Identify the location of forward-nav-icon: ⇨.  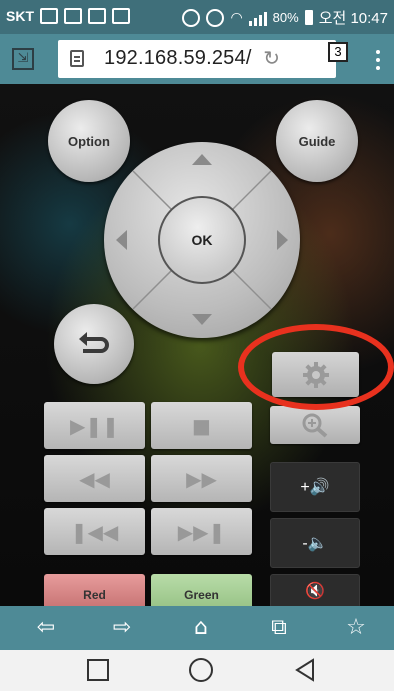
(122, 628).